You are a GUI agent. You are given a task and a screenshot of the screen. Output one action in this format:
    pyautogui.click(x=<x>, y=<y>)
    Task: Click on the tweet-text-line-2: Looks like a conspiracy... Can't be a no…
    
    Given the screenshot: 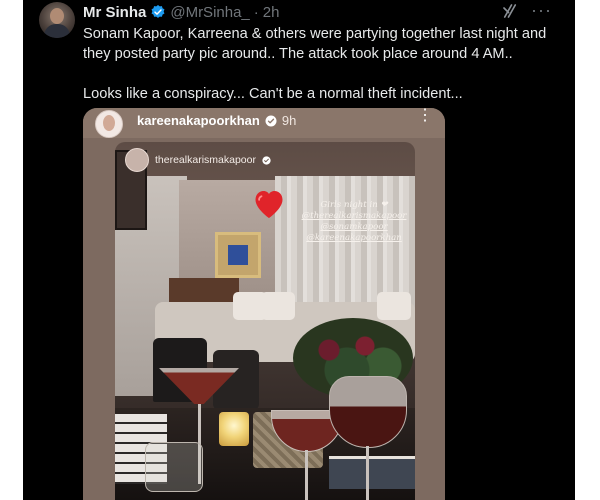 What is the action you would take?
    pyautogui.click(x=273, y=94)
    